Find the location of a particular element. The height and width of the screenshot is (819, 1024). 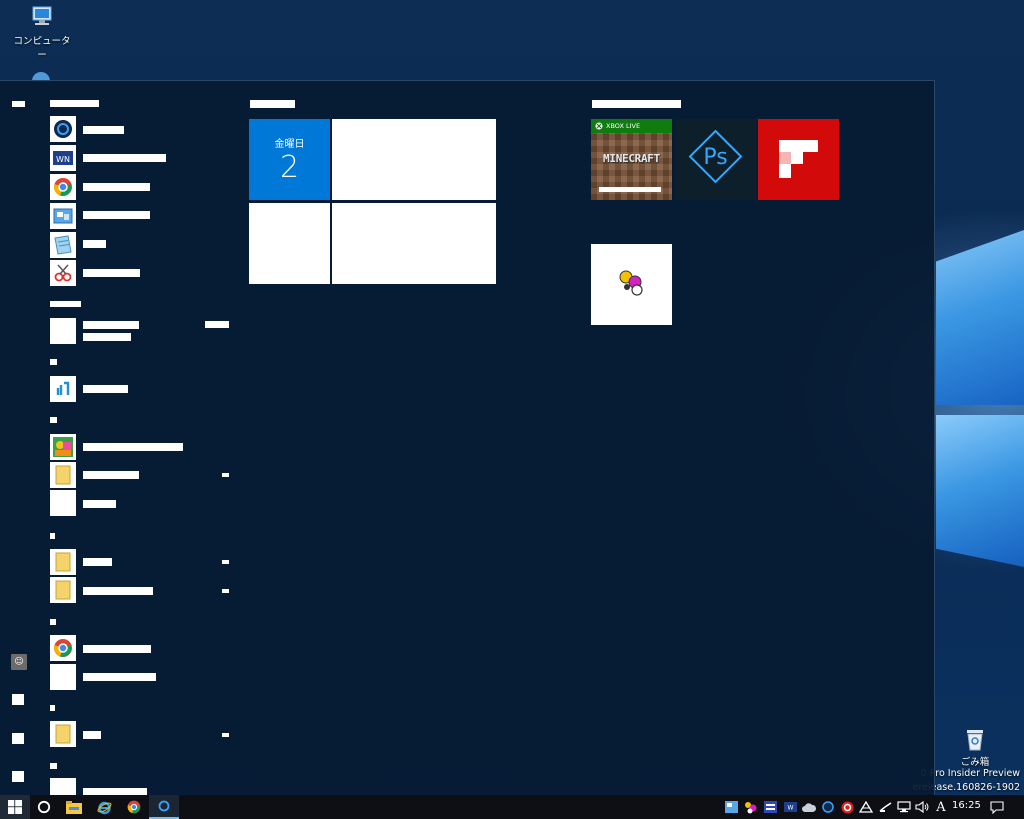

photoshop-express-tile: Ps is located at coordinates (715, 159).